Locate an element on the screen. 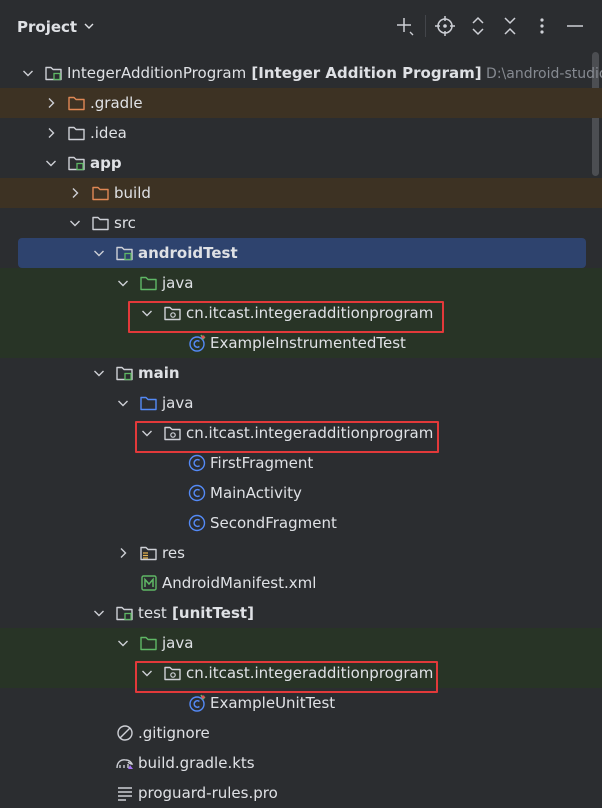  tree-item-label: proguard-rules.pro is located at coordinates (208, 793).